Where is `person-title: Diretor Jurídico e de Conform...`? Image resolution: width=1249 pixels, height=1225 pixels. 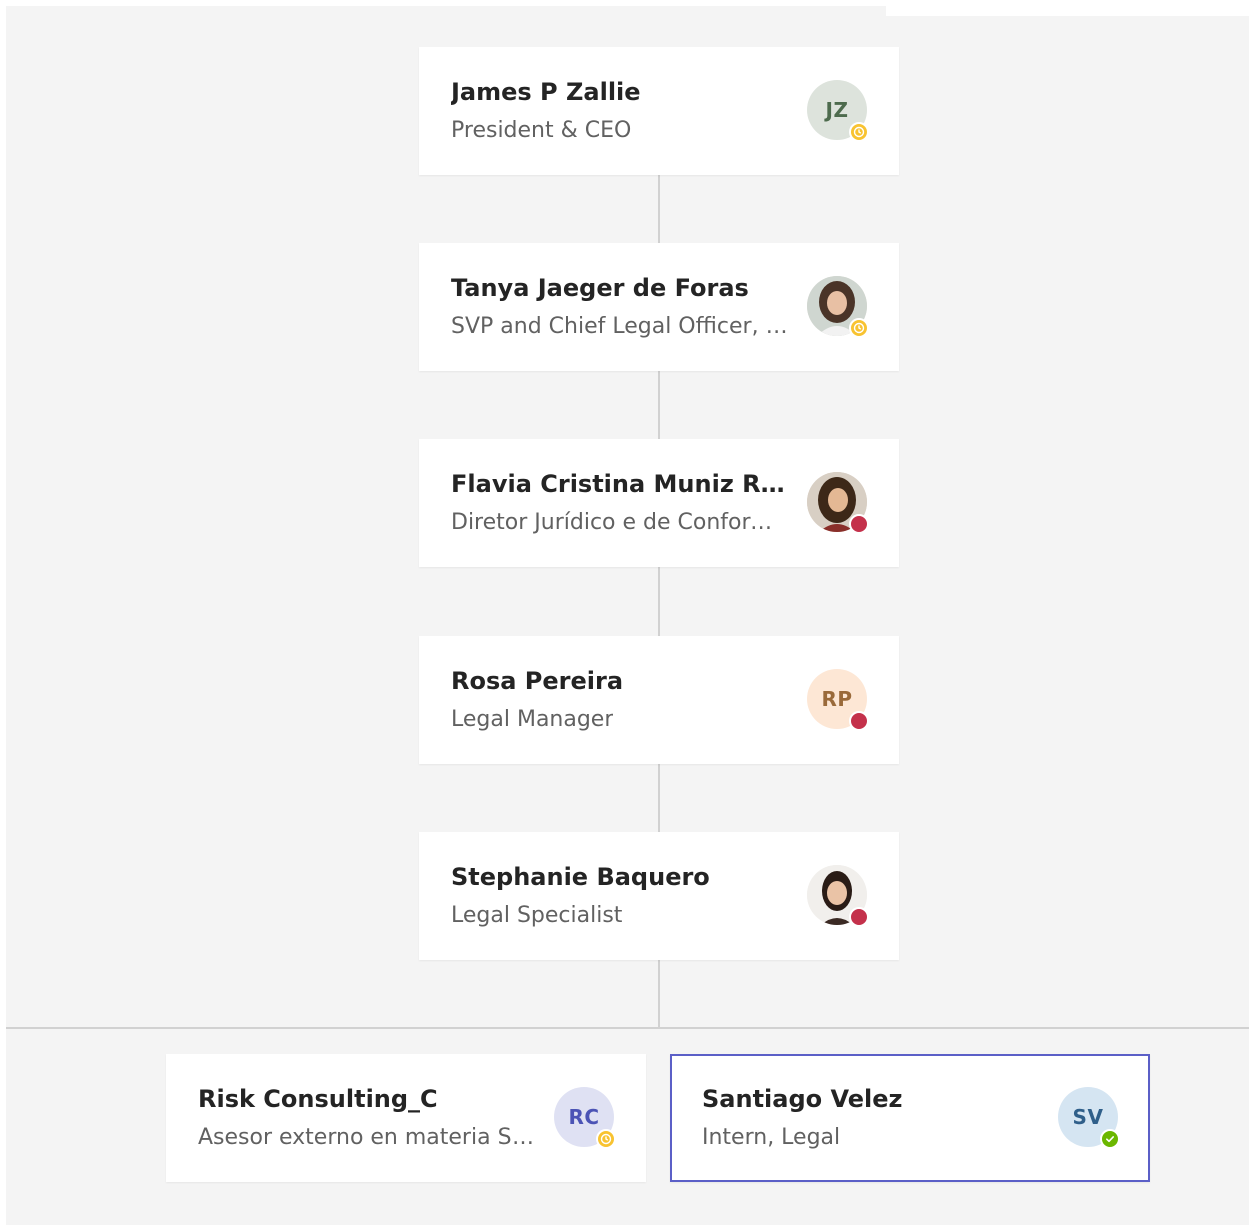 person-title: Diretor Jurídico e de Conform... is located at coordinates (621, 522).